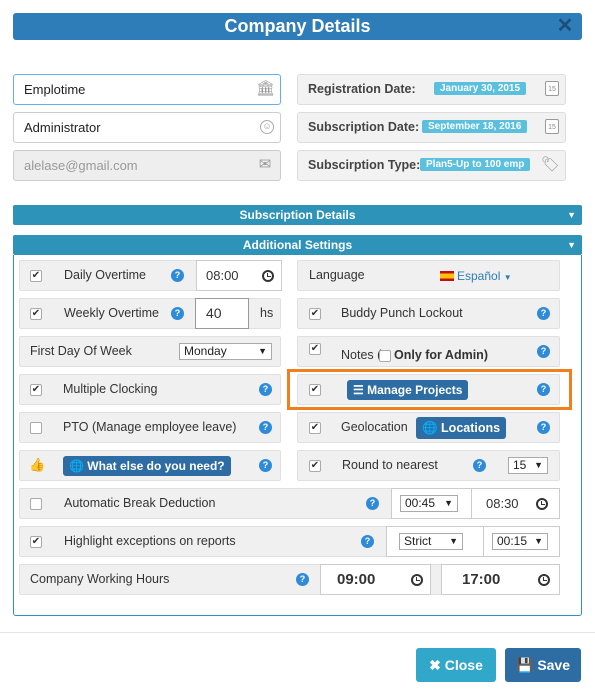 This screenshot has height=697, width=595. What do you see at coordinates (222, 275) in the screenshot?
I see `daily-time-value: 08:00` at bounding box center [222, 275].